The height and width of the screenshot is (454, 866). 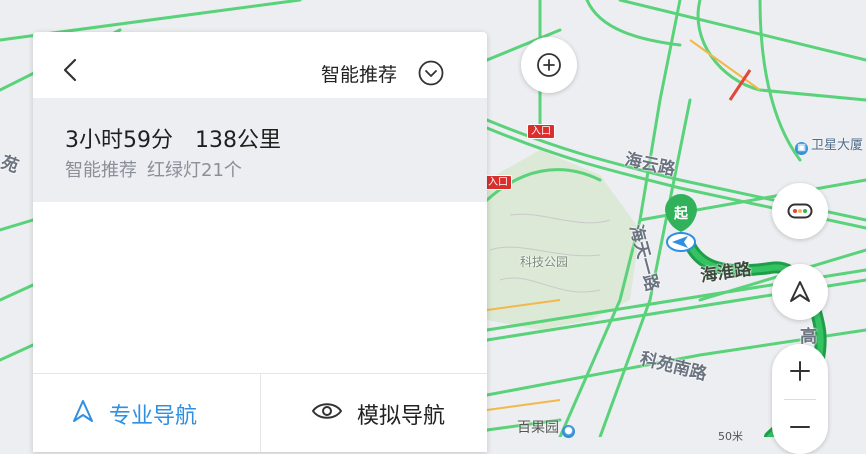 I want to click on route-details: 智能推荐 红绿灯21个, so click(x=153, y=169).